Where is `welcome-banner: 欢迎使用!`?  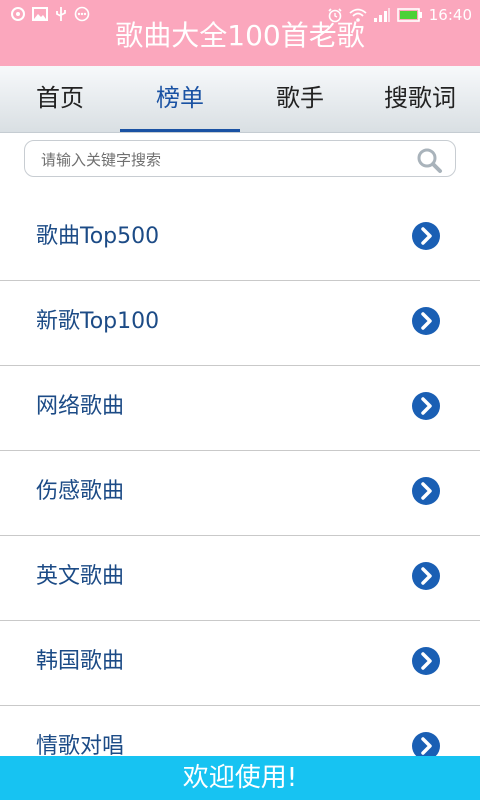
welcome-banner: 欢迎使用! is located at coordinates (240, 778).